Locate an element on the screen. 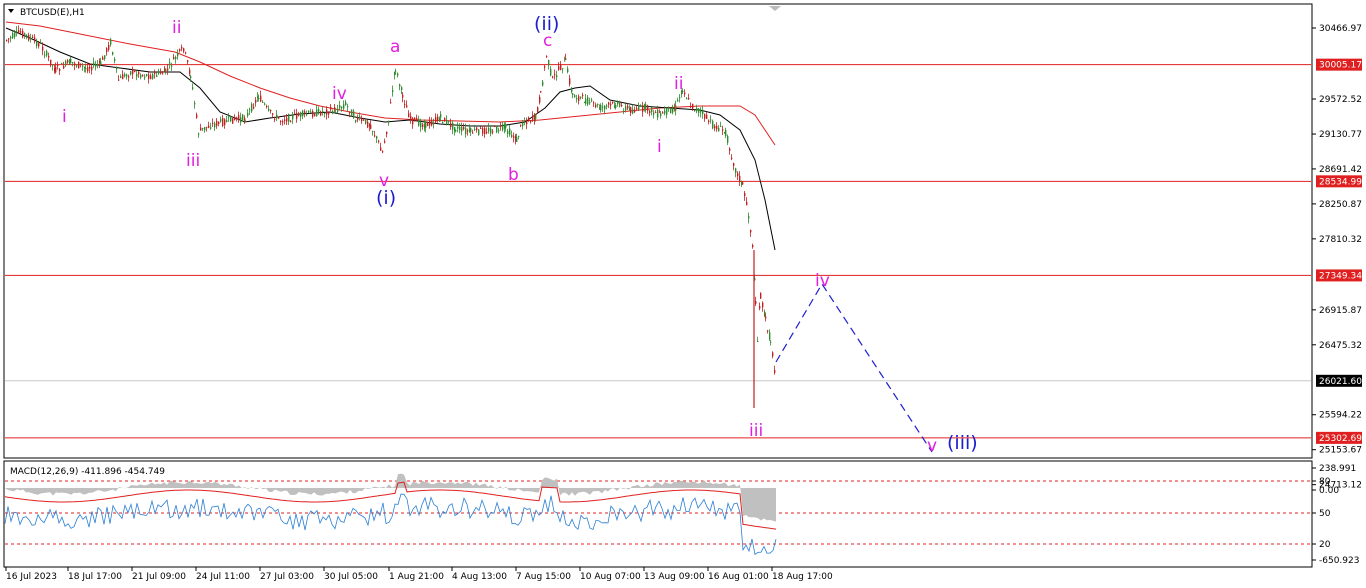  price-tick-label: 28250.87 is located at coordinates (1340, 205).